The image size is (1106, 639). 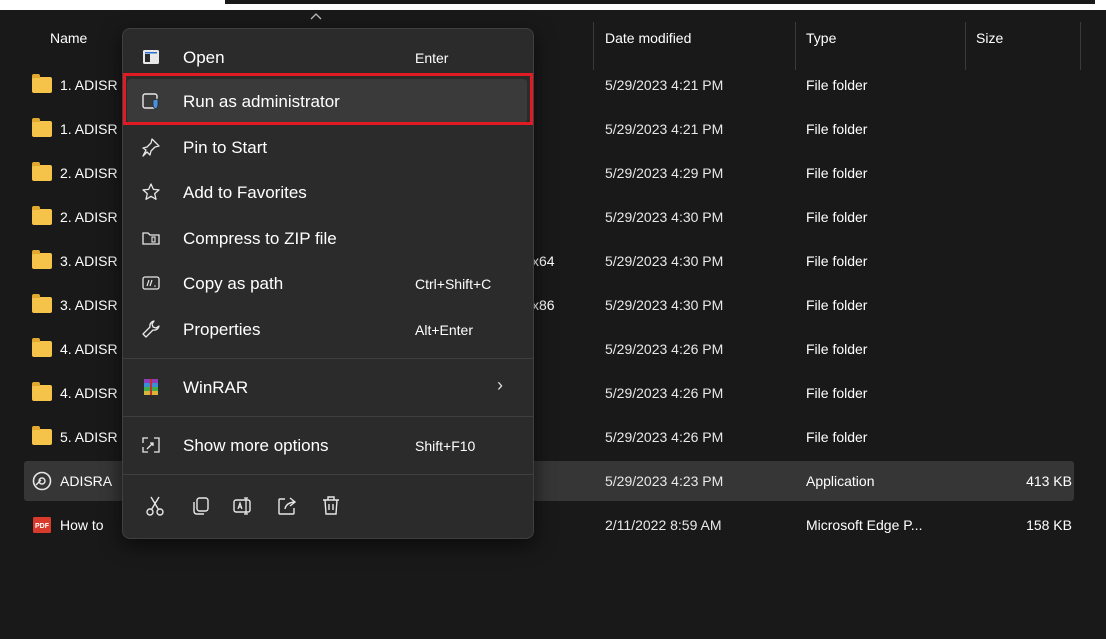 What do you see at coordinates (216, 387) in the screenshot?
I see `menu-item-label: WinRAR` at bounding box center [216, 387].